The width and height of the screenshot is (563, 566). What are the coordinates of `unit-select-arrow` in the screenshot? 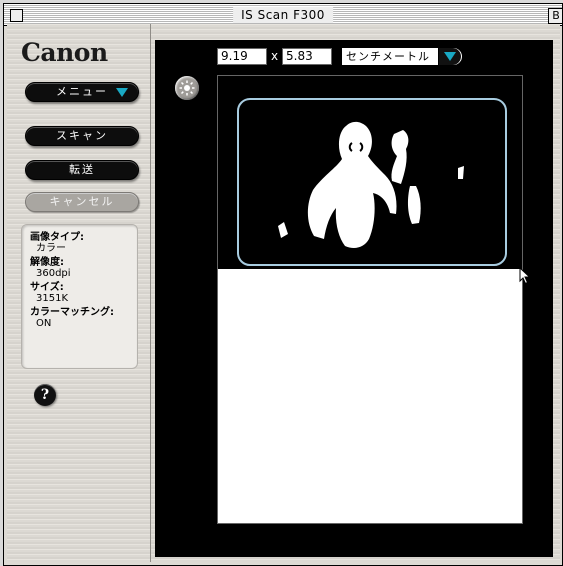 It's located at (449, 56).